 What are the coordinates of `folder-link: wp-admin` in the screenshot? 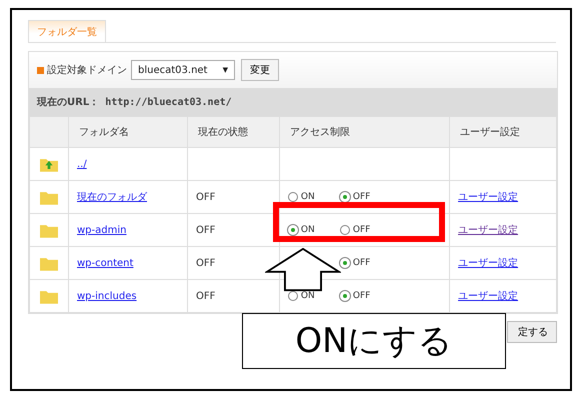 It's located at (101, 230).